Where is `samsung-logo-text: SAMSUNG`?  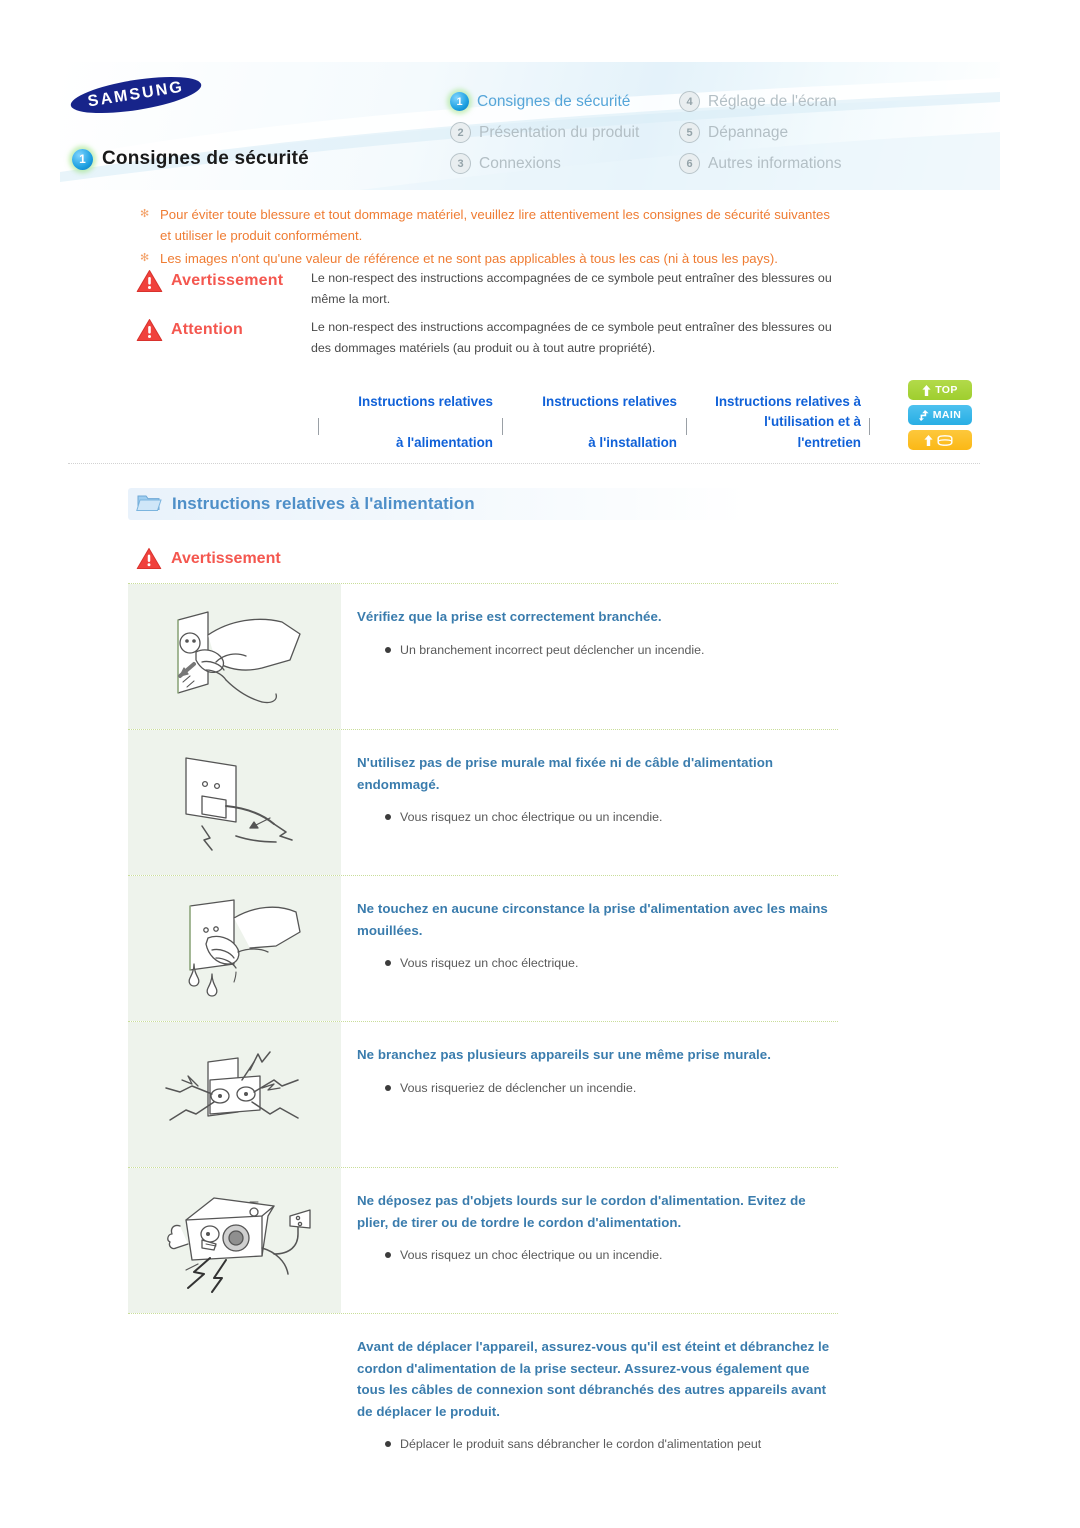
samsung-logo-text: SAMSUNG is located at coordinates (136, 94).